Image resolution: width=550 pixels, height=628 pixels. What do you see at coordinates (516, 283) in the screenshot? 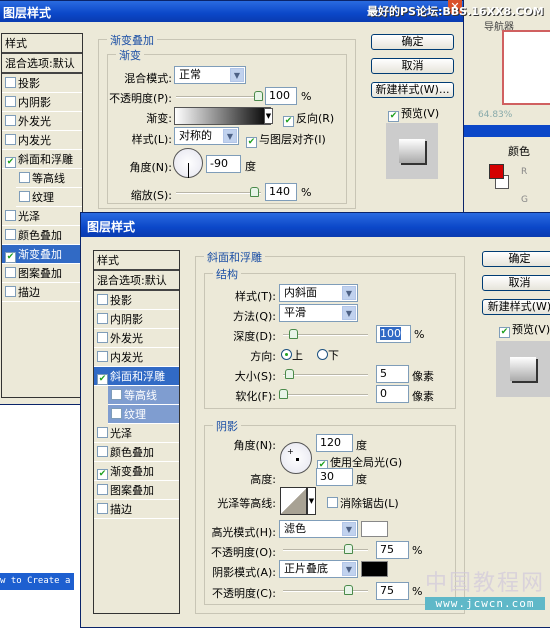
I see `cancel-button: 取消` at bounding box center [516, 283].